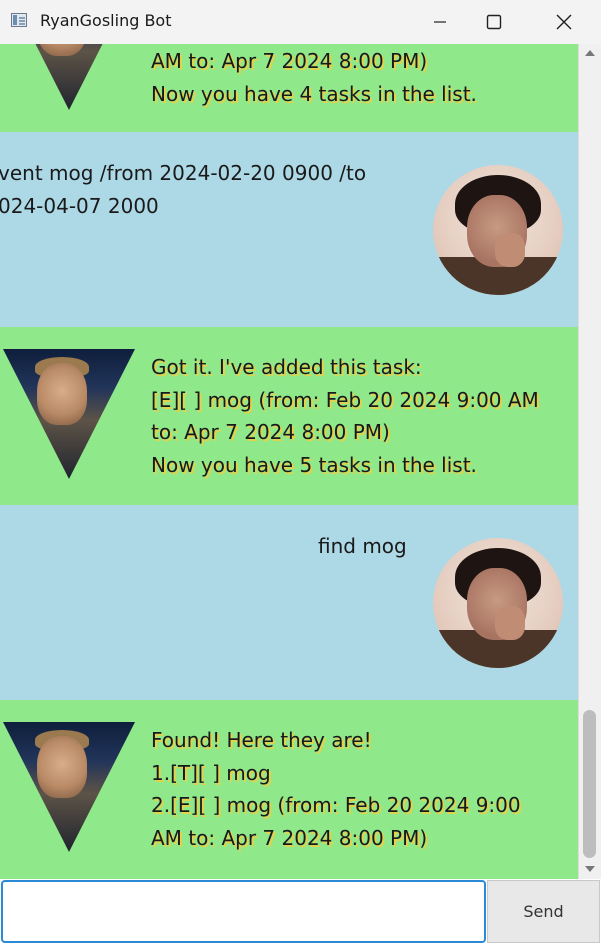 The width and height of the screenshot is (601, 945). I want to click on user-message-text: find mog, so click(362, 546).